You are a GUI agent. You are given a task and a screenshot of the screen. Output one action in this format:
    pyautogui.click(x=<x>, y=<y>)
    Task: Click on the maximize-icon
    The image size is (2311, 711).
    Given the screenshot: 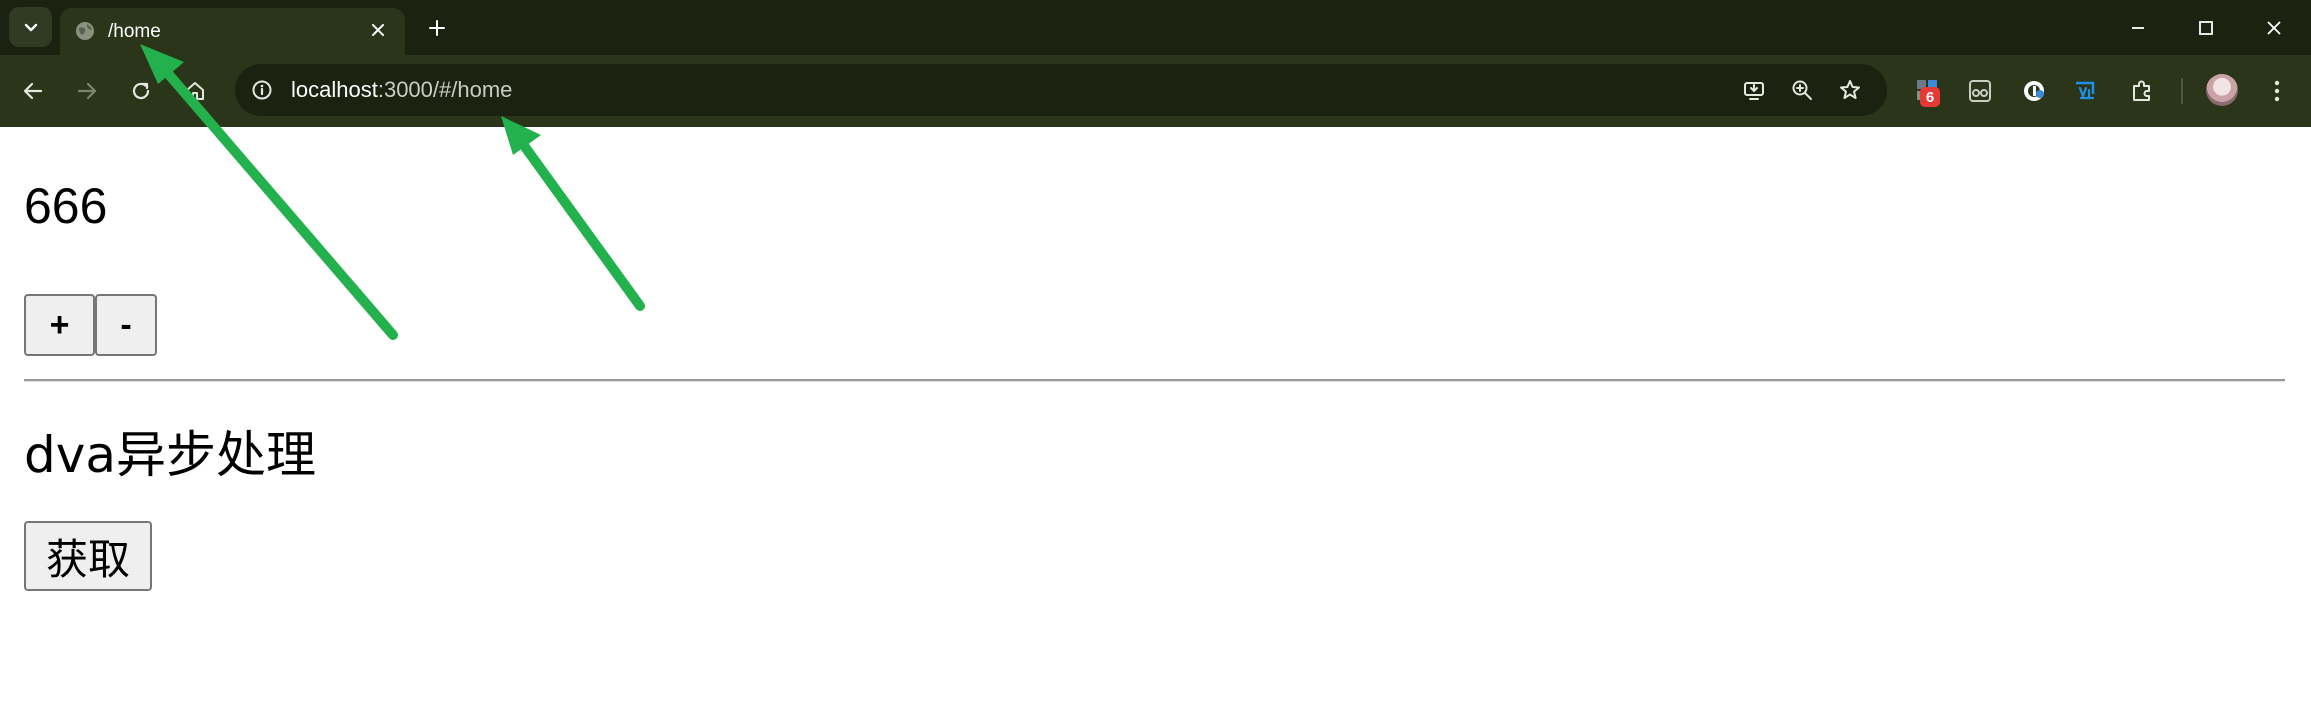 What is the action you would take?
    pyautogui.click(x=2206, y=27)
    